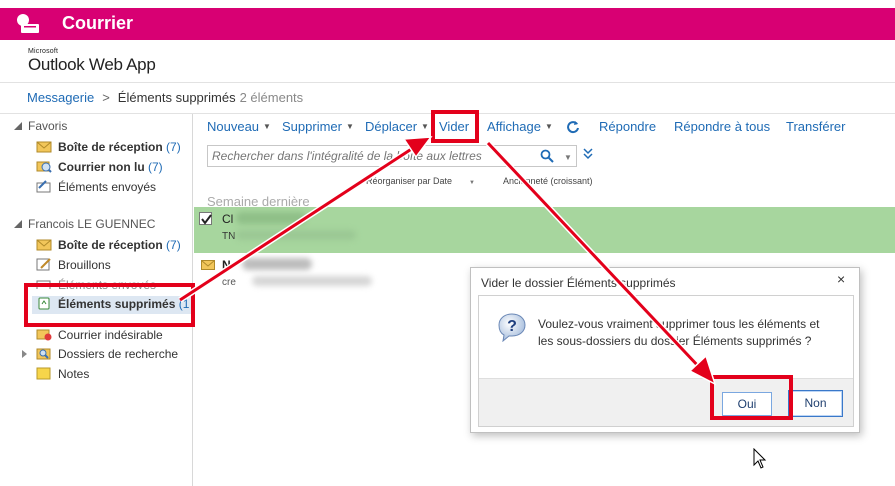  Describe the element at coordinates (226, 265) in the screenshot. I see `message-sender: N` at that location.